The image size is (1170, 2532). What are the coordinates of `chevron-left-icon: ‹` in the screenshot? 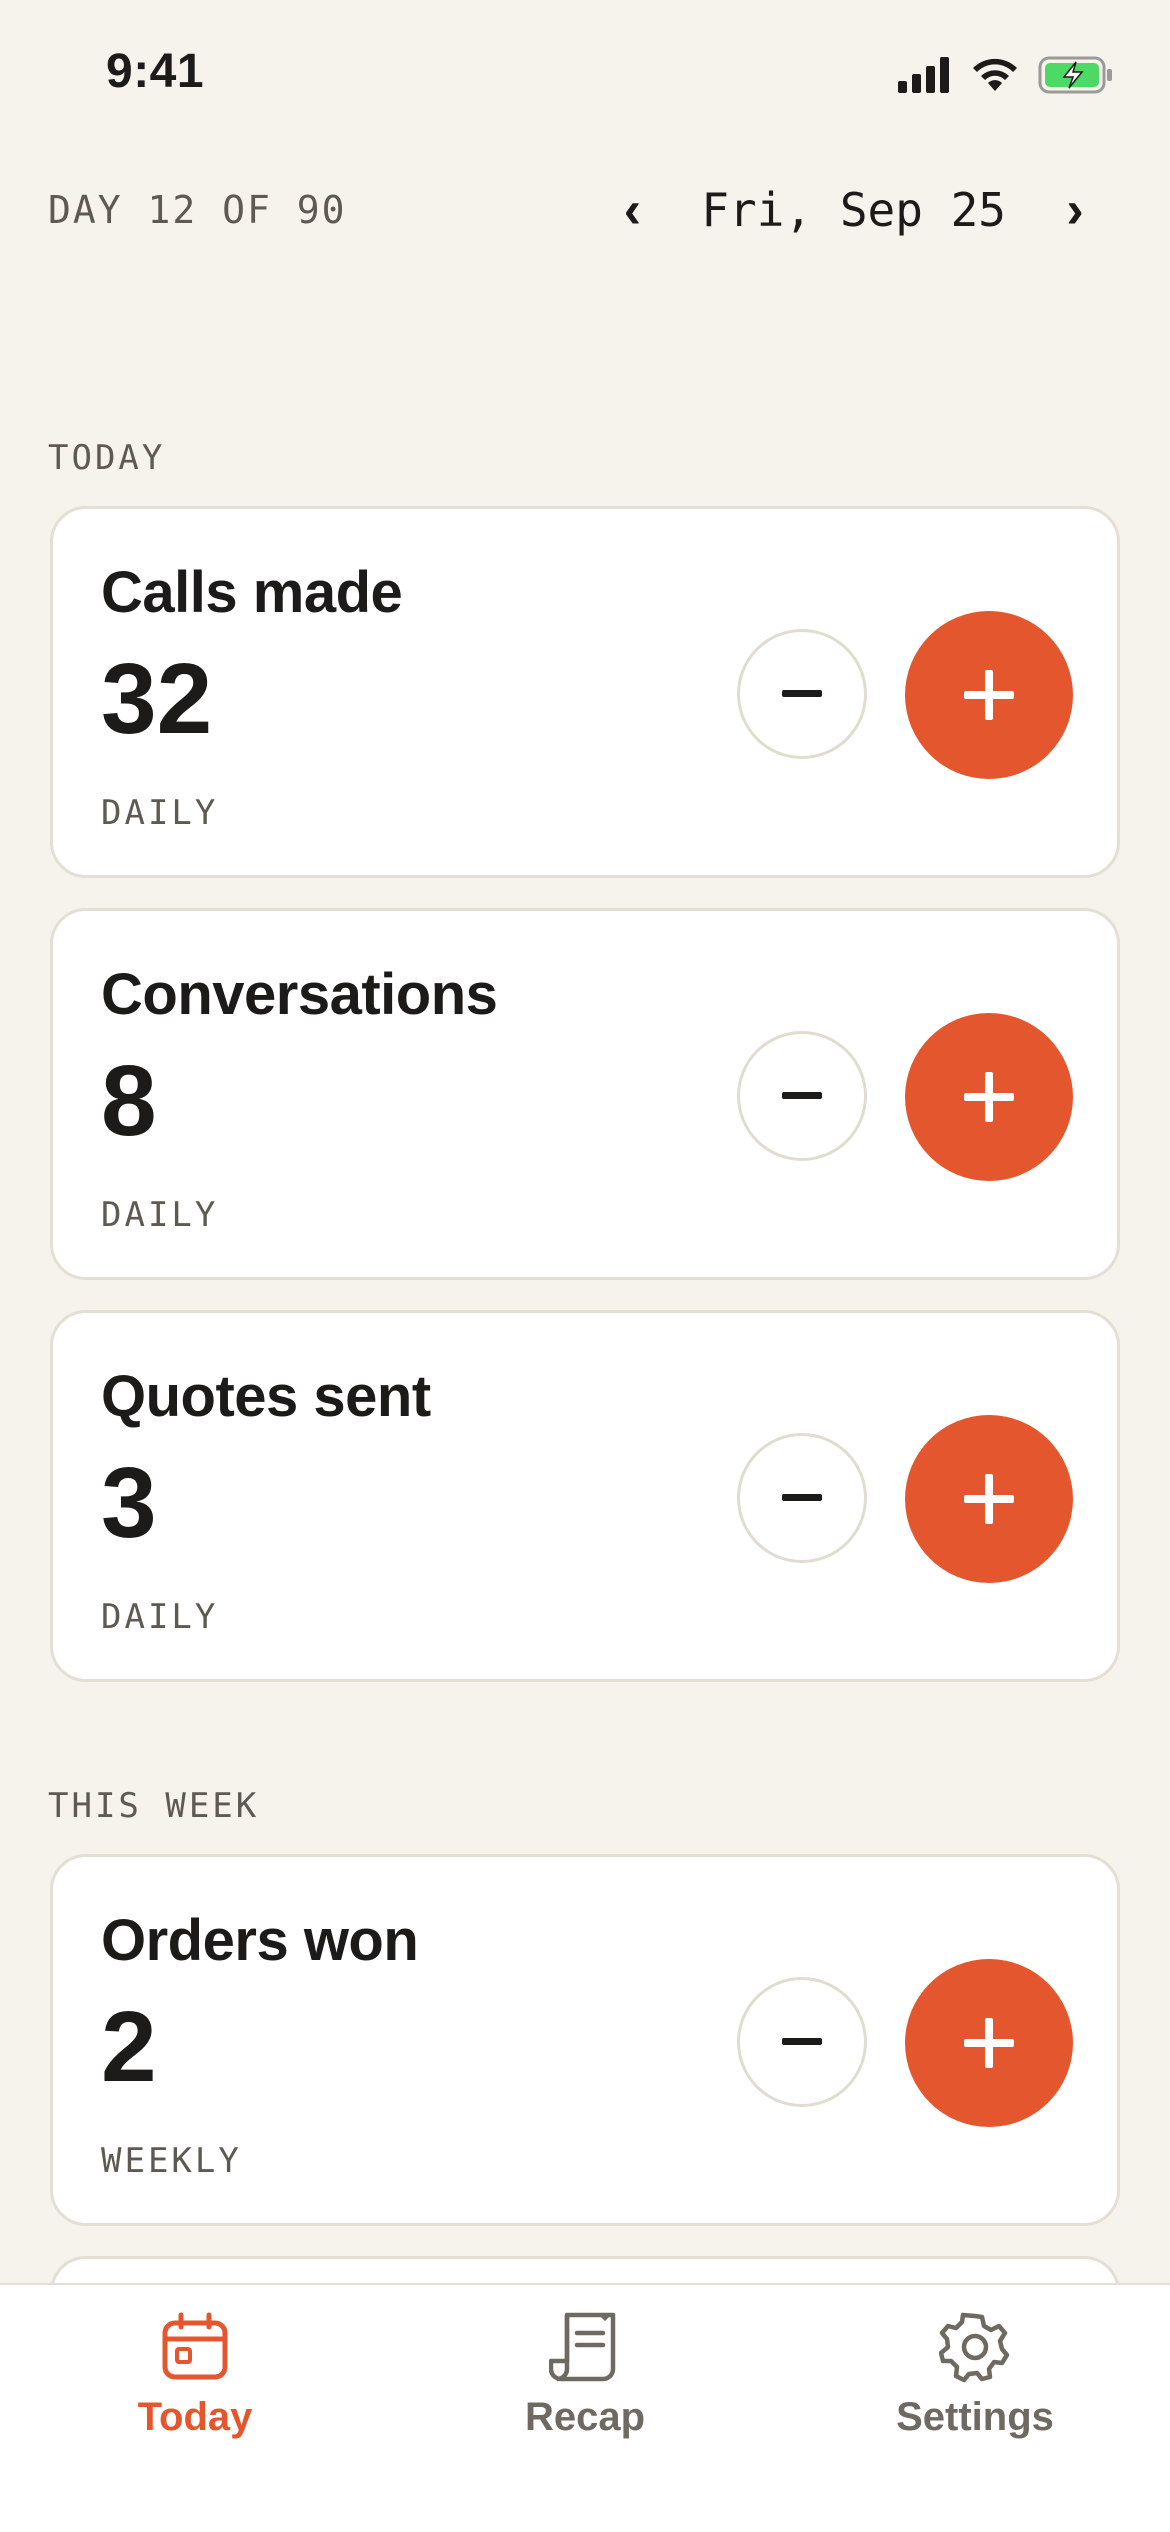 It's located at (632, 210).